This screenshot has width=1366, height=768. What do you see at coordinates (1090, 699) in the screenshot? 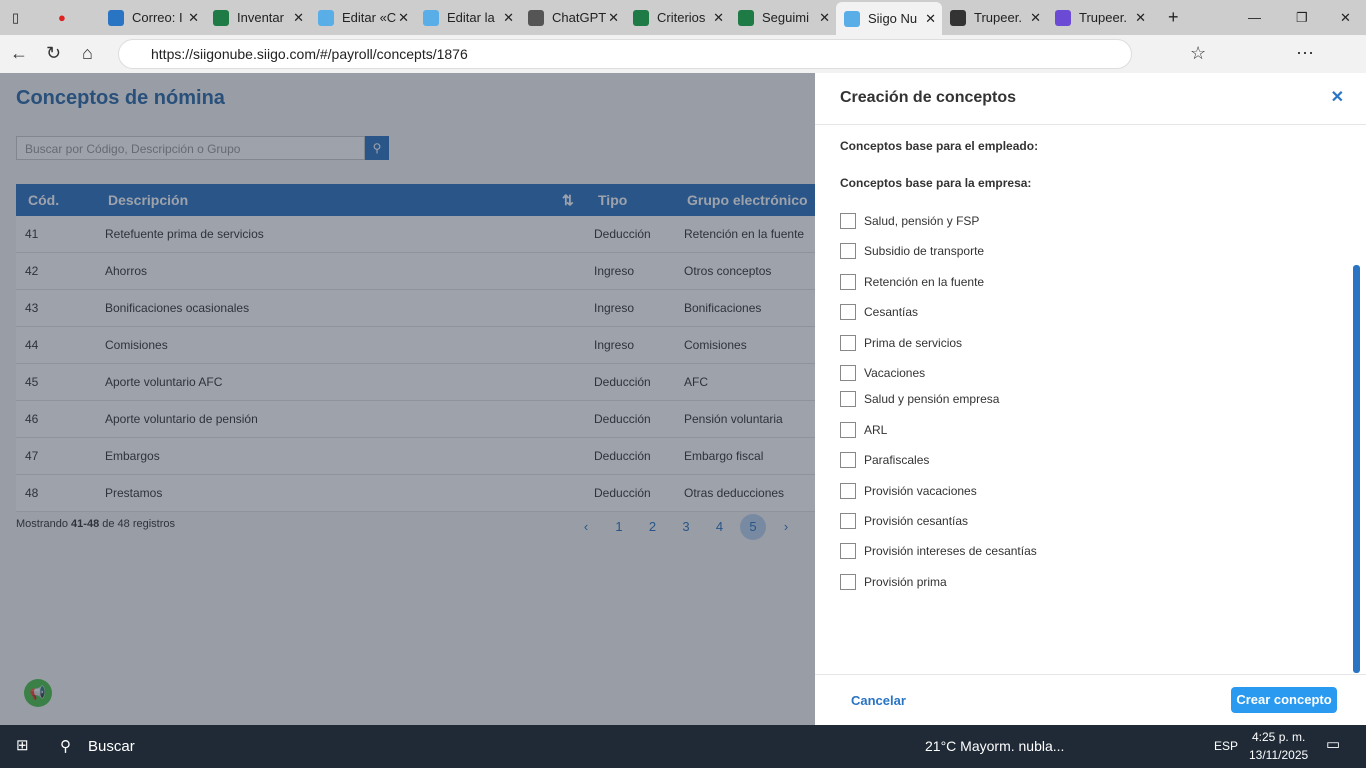
I see `panel-footer: Cancelar Crear concepto` at bounding box center [1090, 699].